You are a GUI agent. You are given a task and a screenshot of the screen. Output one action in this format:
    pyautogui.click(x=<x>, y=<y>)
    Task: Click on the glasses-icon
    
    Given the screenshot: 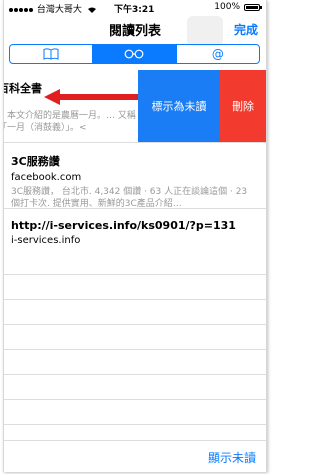 What is the action you would take?
    pyautogui.click(x=134, y=54)
    